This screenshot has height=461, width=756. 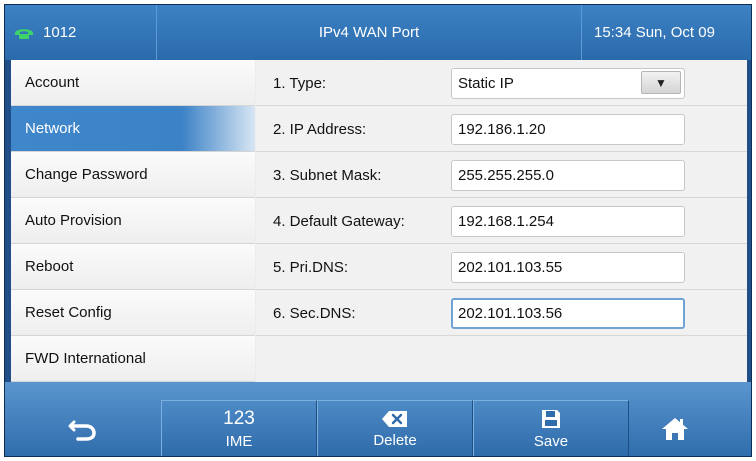 I want to click on status-bar: 1012 IPv4 WAN Port 15:34 Sun, Oct 09, so click(x=378, y=32).